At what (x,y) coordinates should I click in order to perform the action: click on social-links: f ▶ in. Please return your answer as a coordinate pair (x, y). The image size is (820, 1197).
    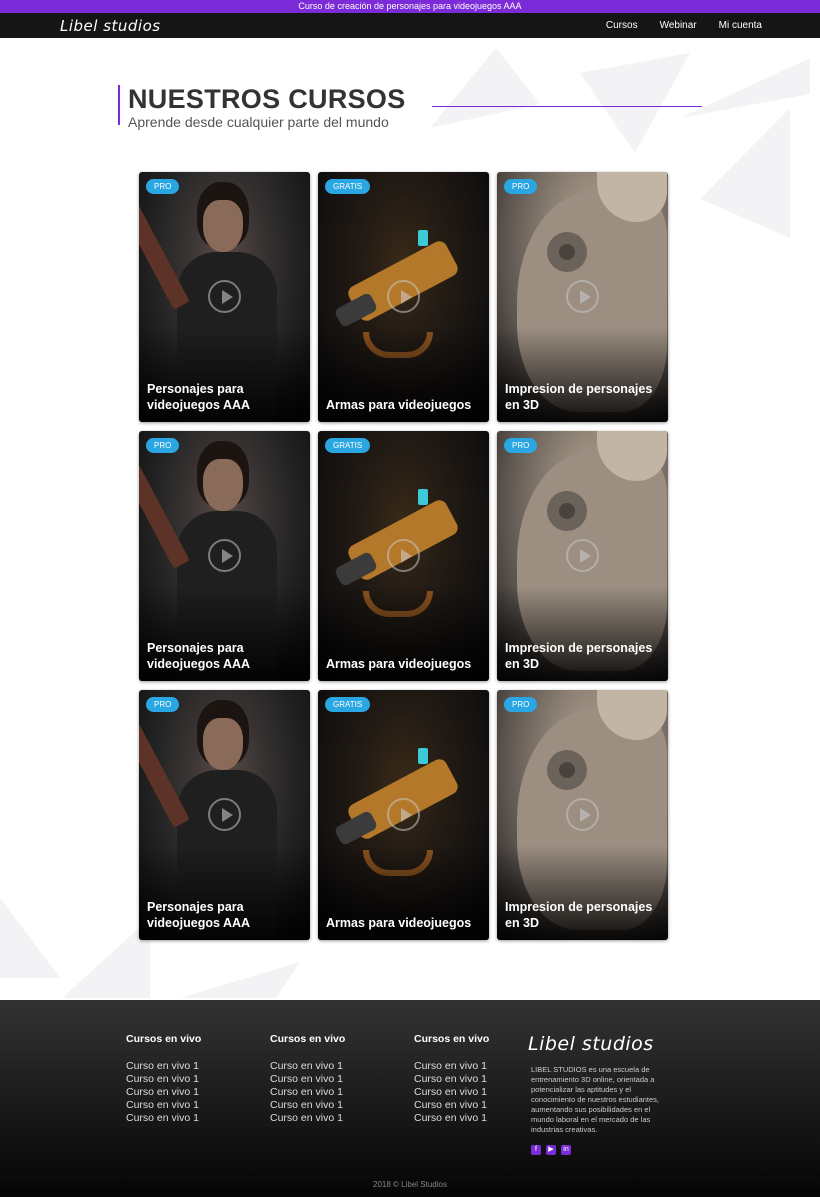
    Looking at the image, I should click on (551, 1150).